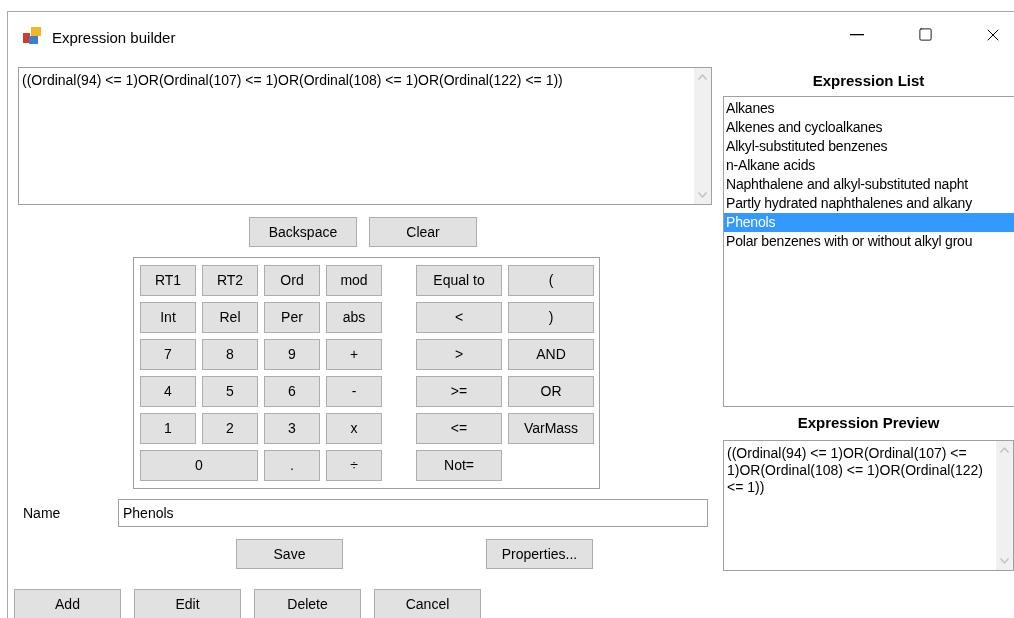  I want to click on keypad-key: abs, so click(354, 317).